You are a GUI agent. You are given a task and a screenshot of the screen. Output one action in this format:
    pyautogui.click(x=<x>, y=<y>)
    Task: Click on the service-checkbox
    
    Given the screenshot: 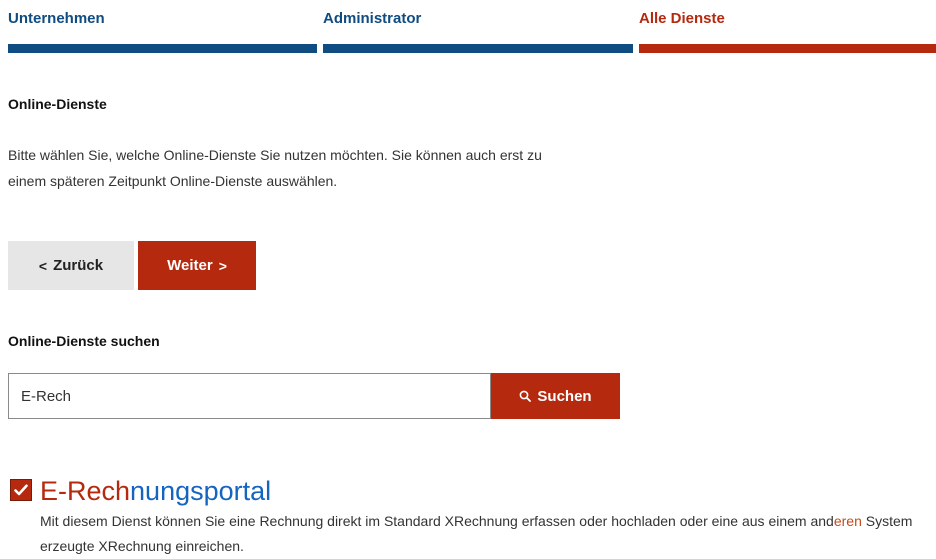 What is the action you would take?
    pyautogui.click(x=21, y=490)
    